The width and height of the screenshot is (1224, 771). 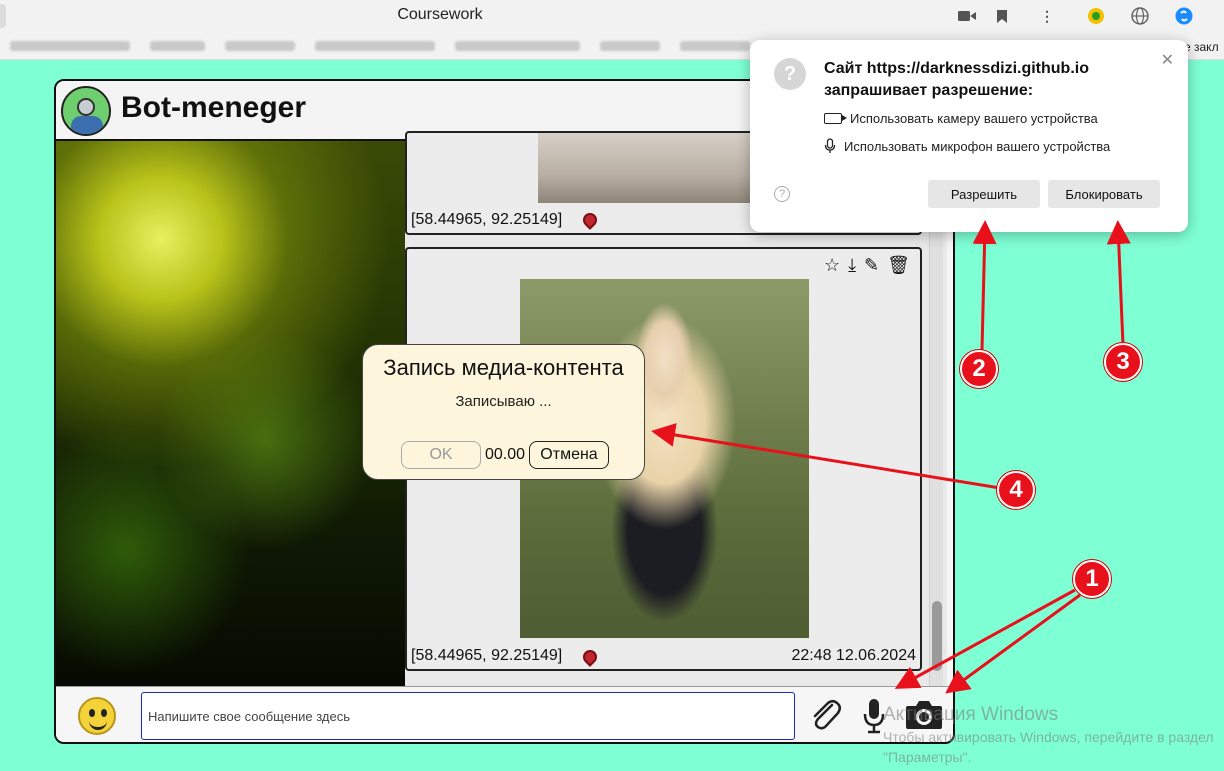 I want to click on camera-permission-icon, so click(x=967, y=16).